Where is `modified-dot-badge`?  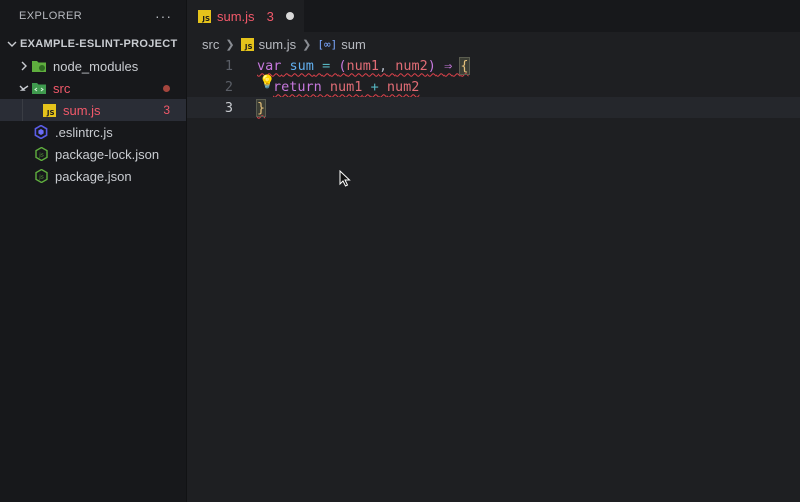 modified-dot-badge is located at coordinates (166, 88).